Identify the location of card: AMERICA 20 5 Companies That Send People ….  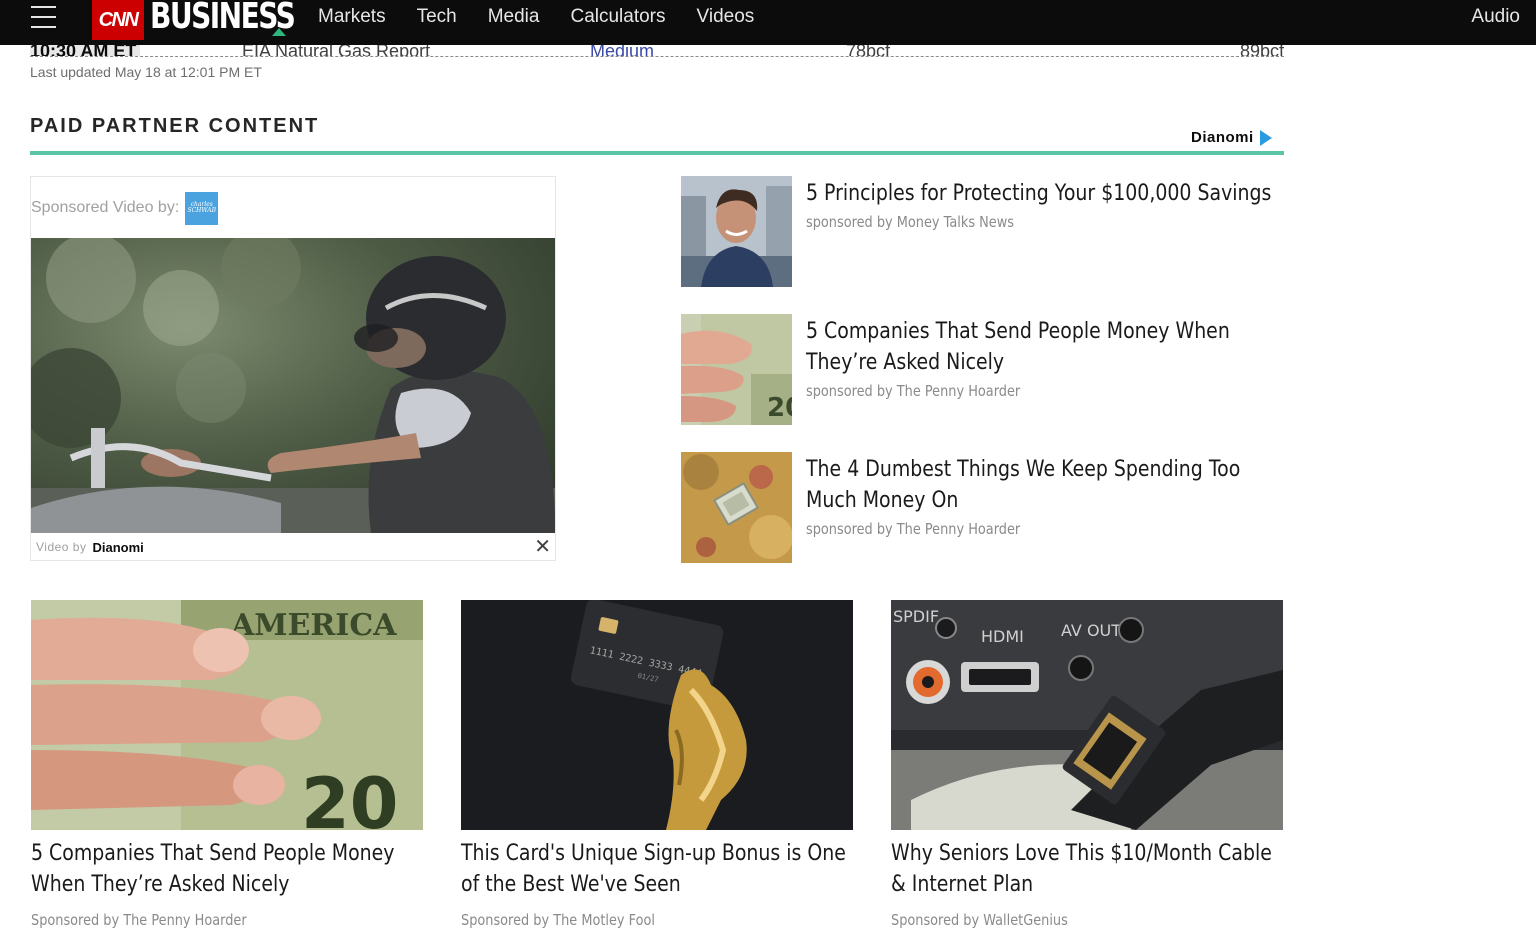
(227, 770).